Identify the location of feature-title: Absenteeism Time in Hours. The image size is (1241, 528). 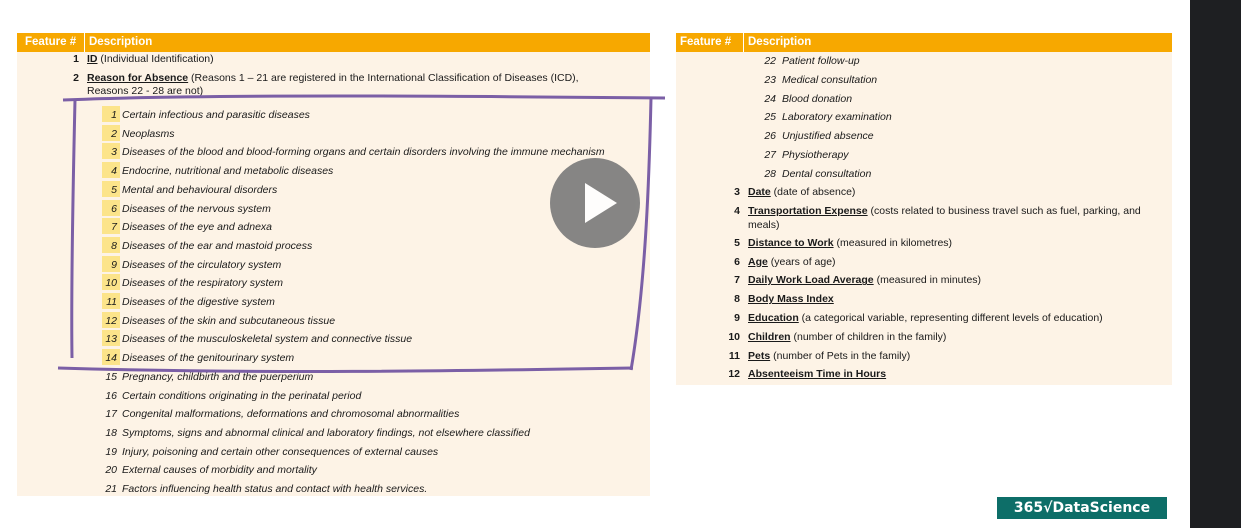
(817, 374).